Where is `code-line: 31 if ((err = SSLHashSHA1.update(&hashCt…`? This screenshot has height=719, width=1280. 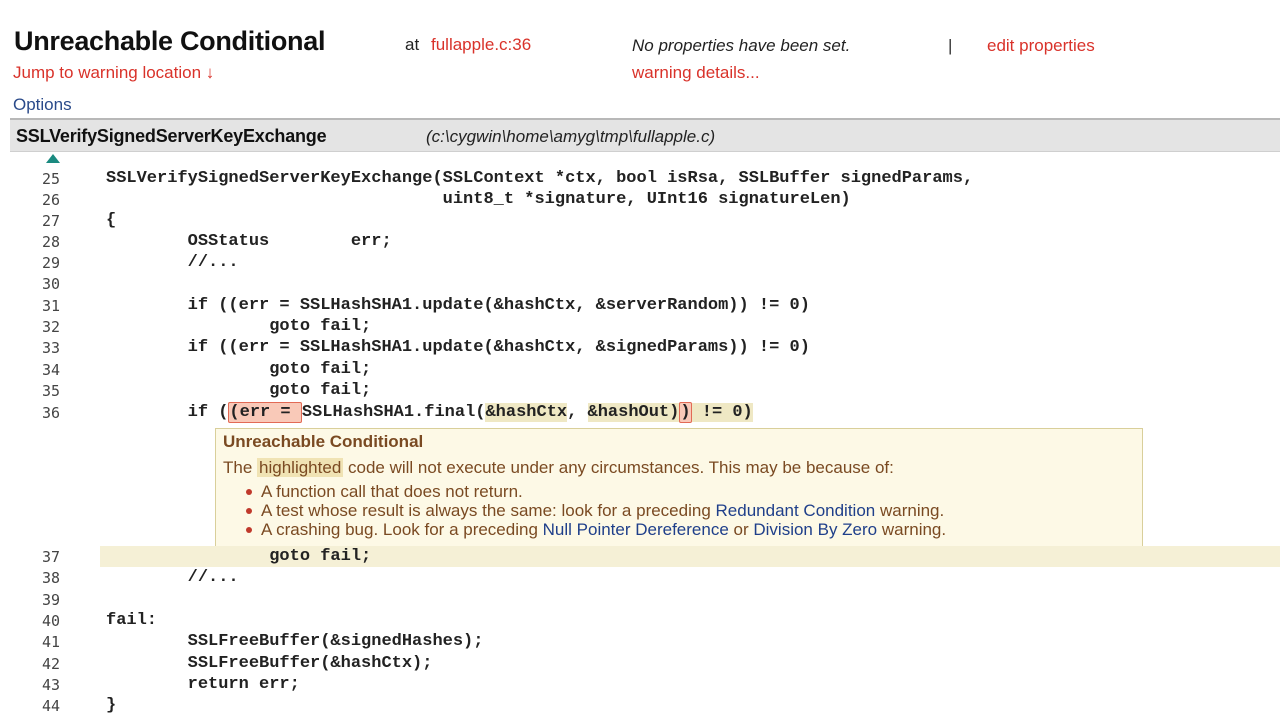
code-line: 31 if ((err = SSLHashSHA1.update(&hashCt… is located at coordinates (640, 305).